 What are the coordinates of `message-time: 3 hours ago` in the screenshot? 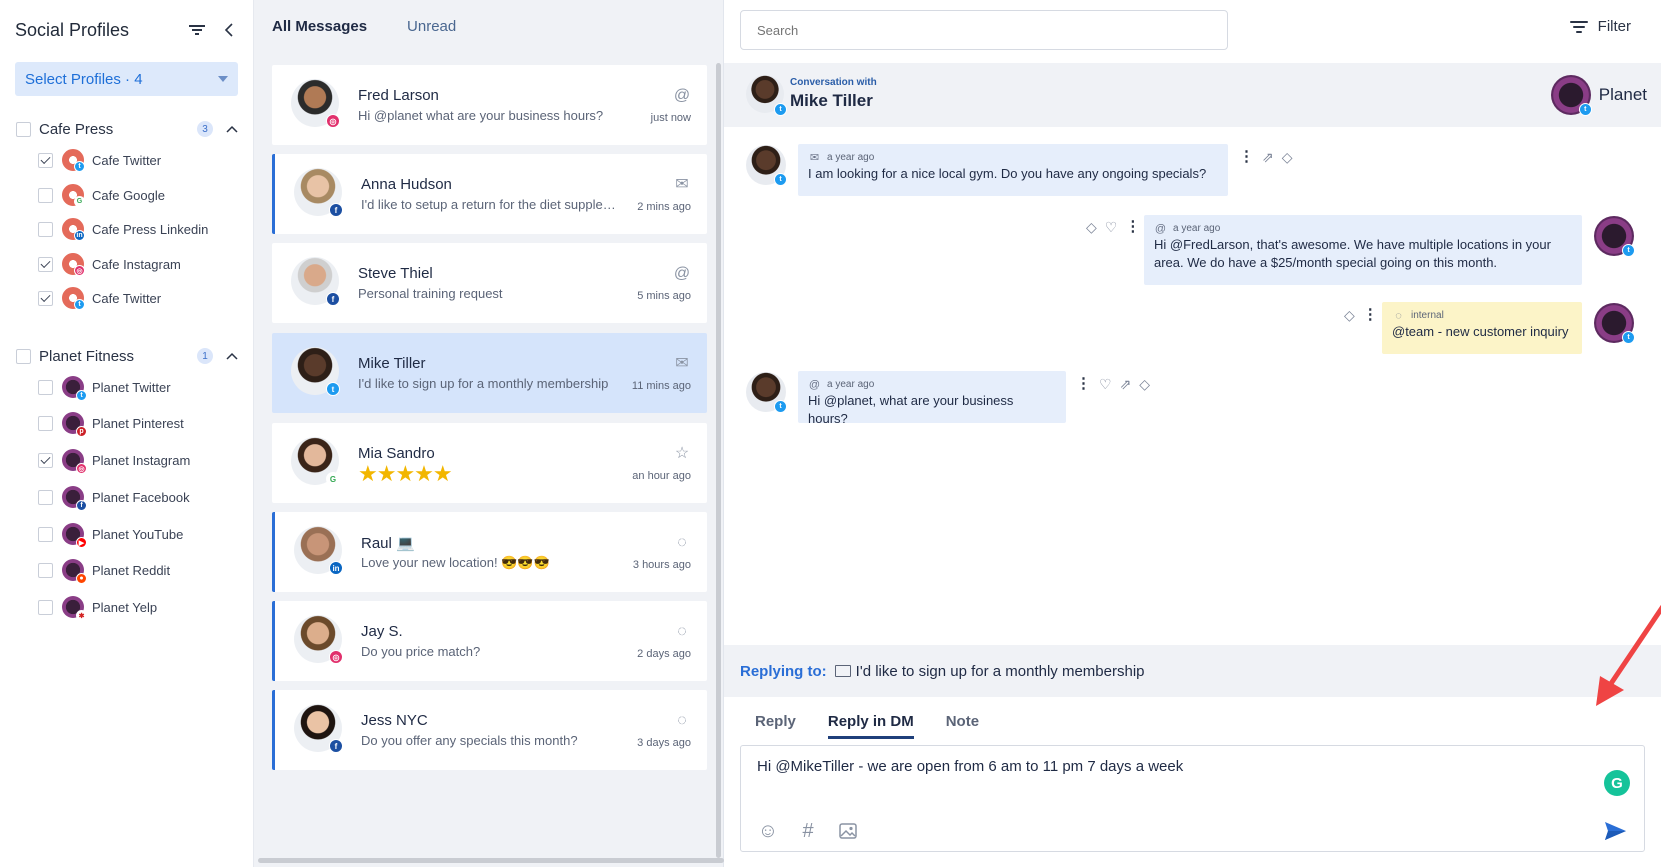 It's located at (661, 565).